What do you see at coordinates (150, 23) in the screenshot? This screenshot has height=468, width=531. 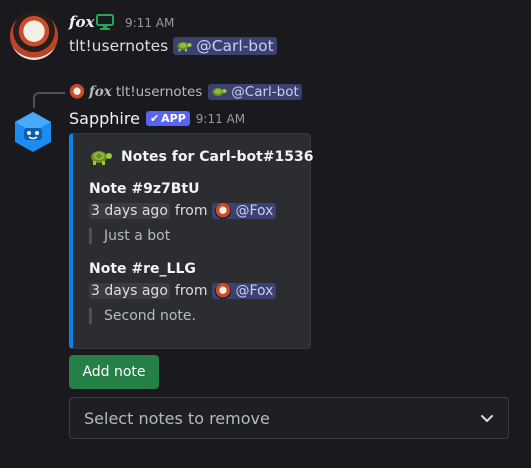 I see `message-timestamp: 9:11 AM` at bounding box center [150, 23].